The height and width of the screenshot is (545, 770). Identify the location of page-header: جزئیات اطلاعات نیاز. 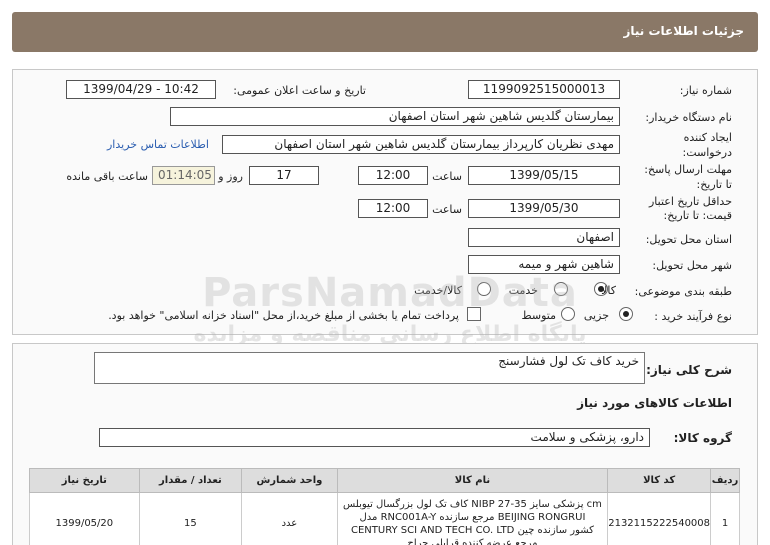
(385, 32).